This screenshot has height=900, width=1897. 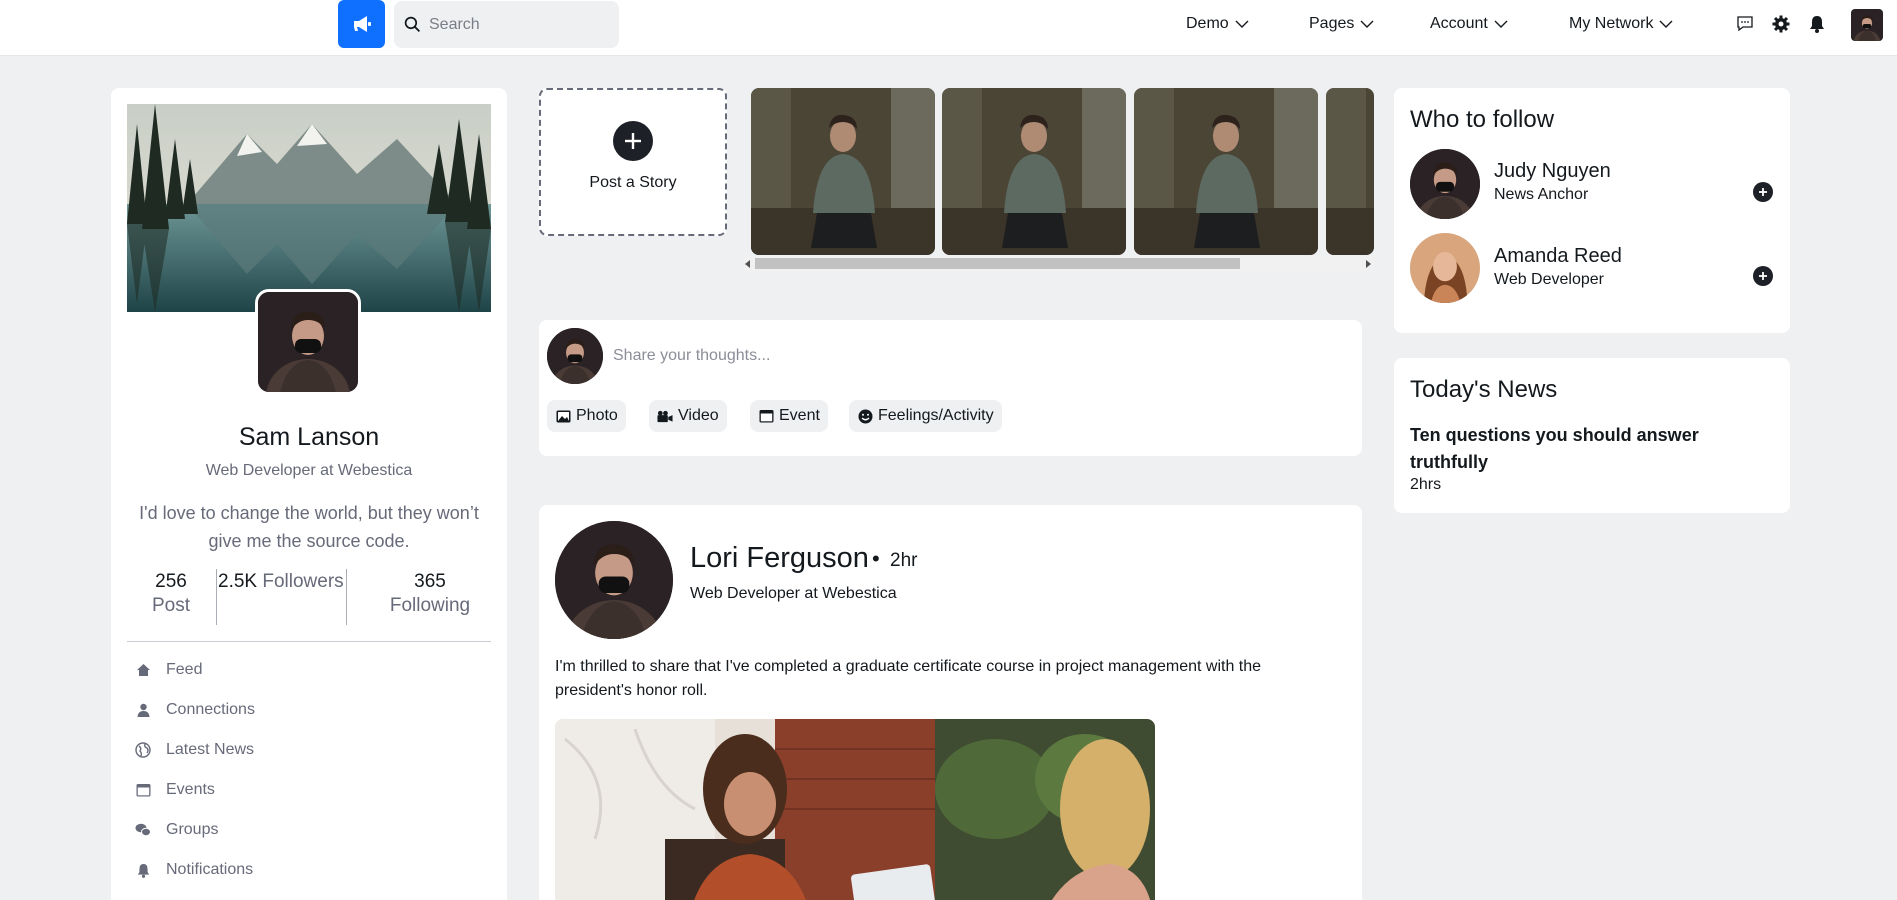 I want to click on stat-followers: 2.5K Followers, so click(x=283, y=582).